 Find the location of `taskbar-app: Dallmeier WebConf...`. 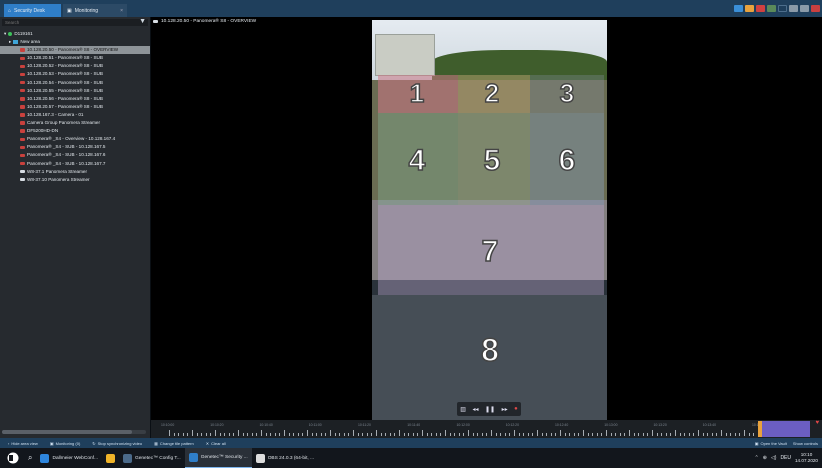

taskbar-app: Dallmeier WebConf... is located at coordinates (69, 458).